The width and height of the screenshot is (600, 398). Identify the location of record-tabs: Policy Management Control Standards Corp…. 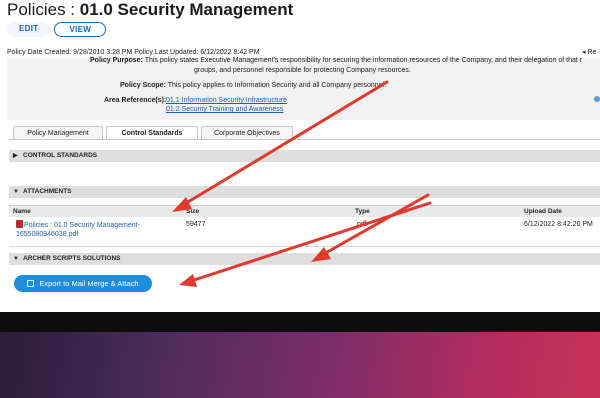
(153, 133).